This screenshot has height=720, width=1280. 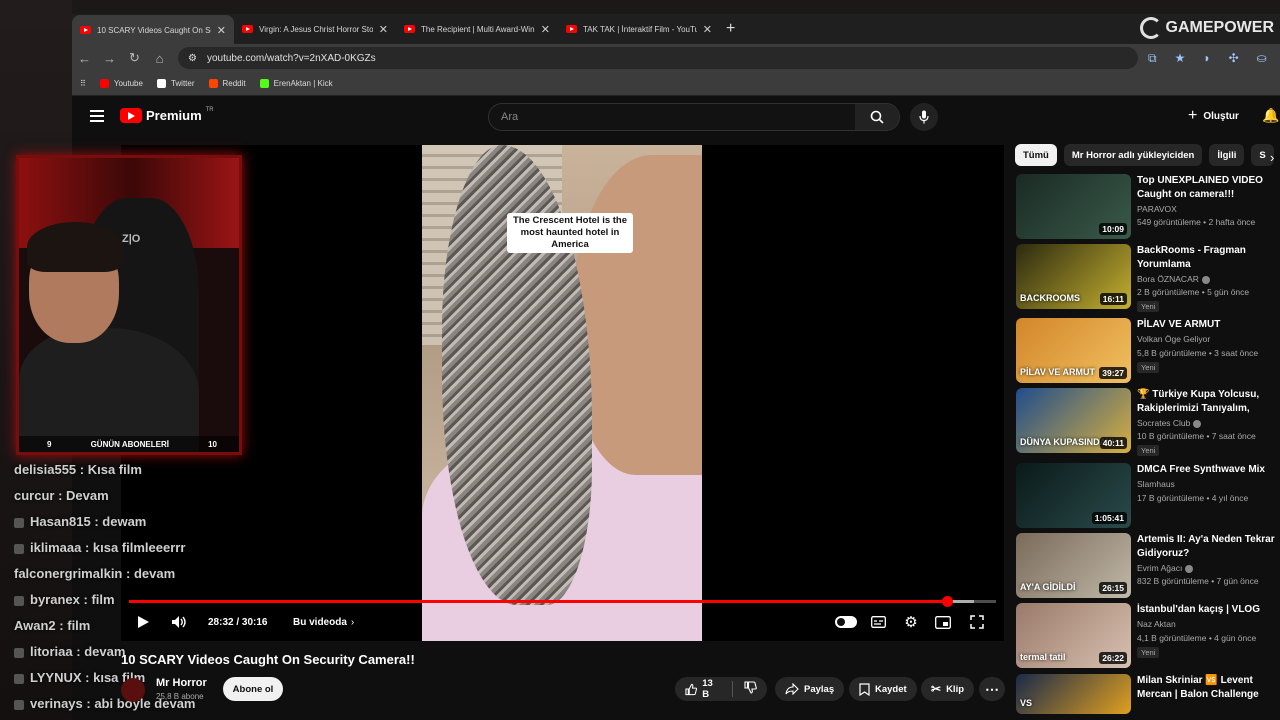 What do you see at coordinates (810, 689) in the screenshot?
I see `share-button: Paylaş` at bounding box center [810, 689].